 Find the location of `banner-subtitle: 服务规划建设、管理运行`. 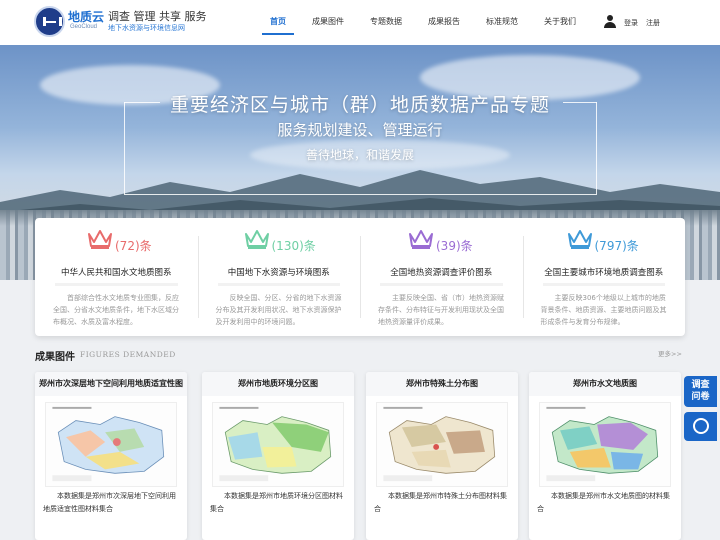

banner-subtitle: 服务规划建设、管理运行 is located at coordinates (360, 130).